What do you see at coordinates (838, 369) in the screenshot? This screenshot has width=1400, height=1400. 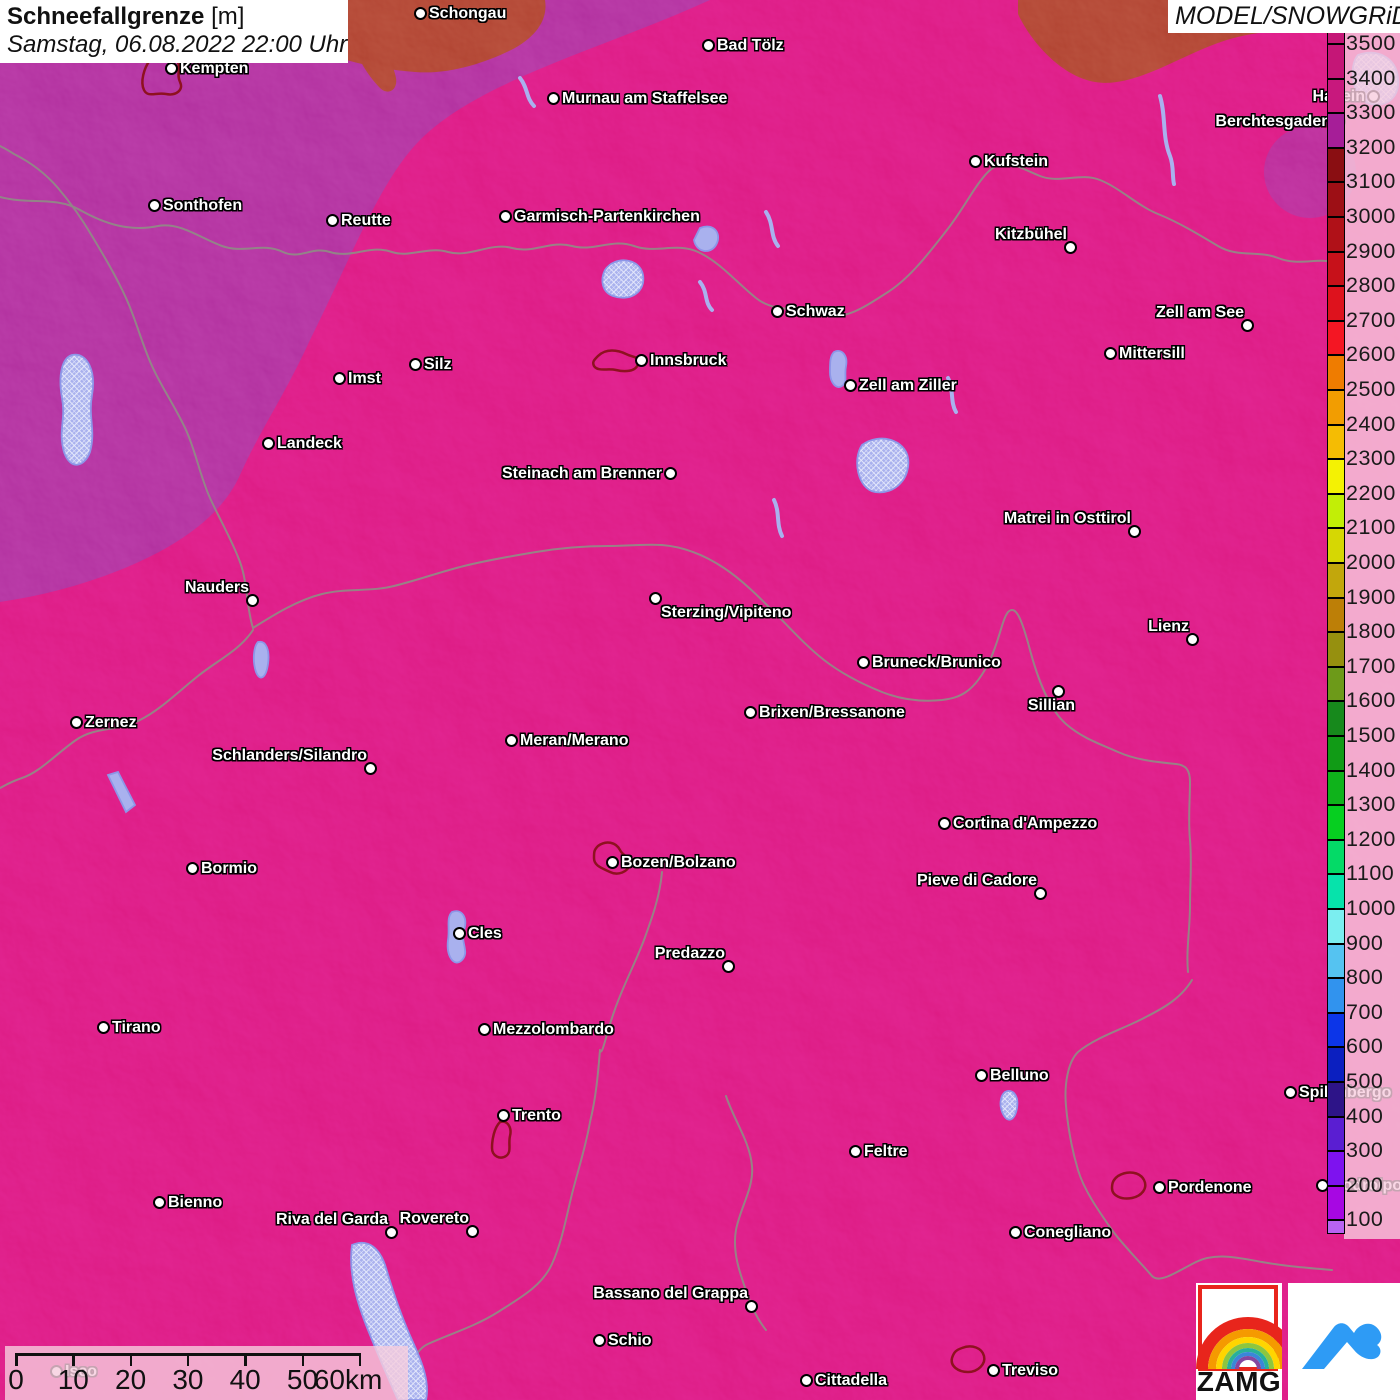 I see `lake-tegernsee` at bounding box center [838, 369].